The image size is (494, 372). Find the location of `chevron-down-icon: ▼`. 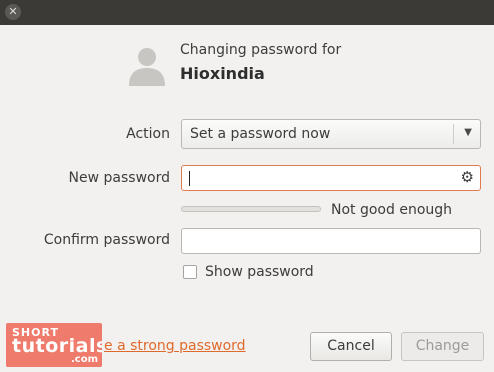

chevron-down-icon: ▼ is located at coordinates (468, 132).